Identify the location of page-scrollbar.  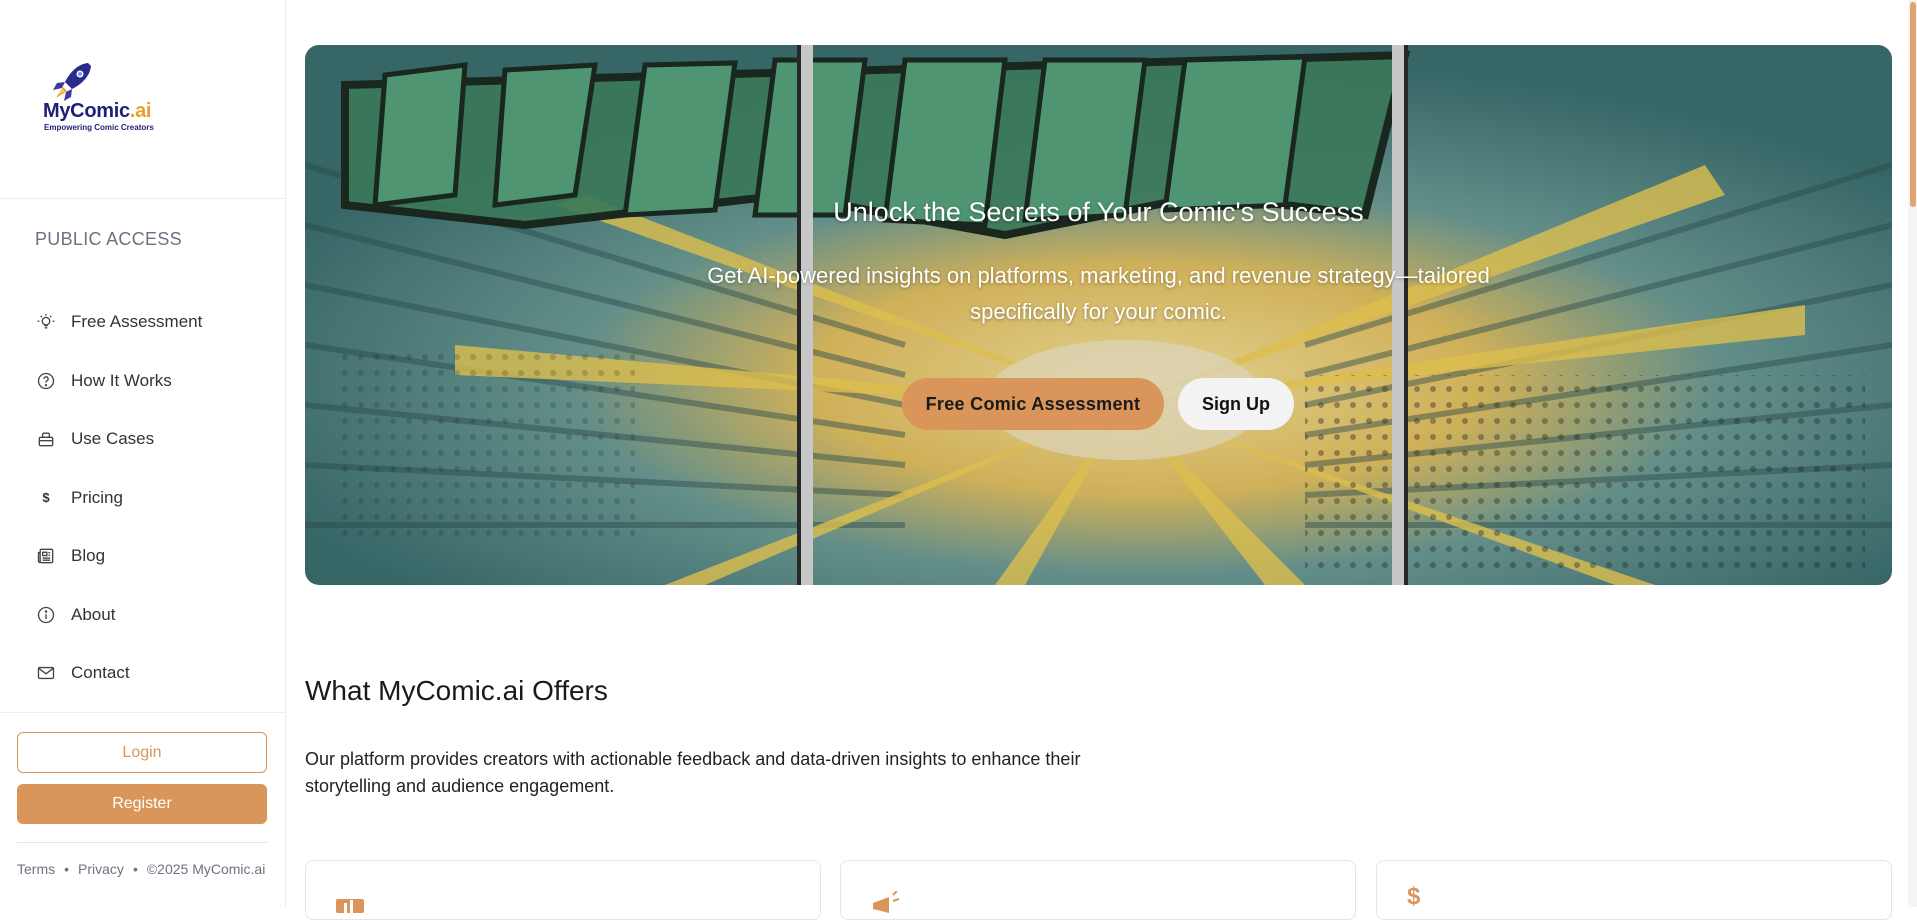
(1912, 453).